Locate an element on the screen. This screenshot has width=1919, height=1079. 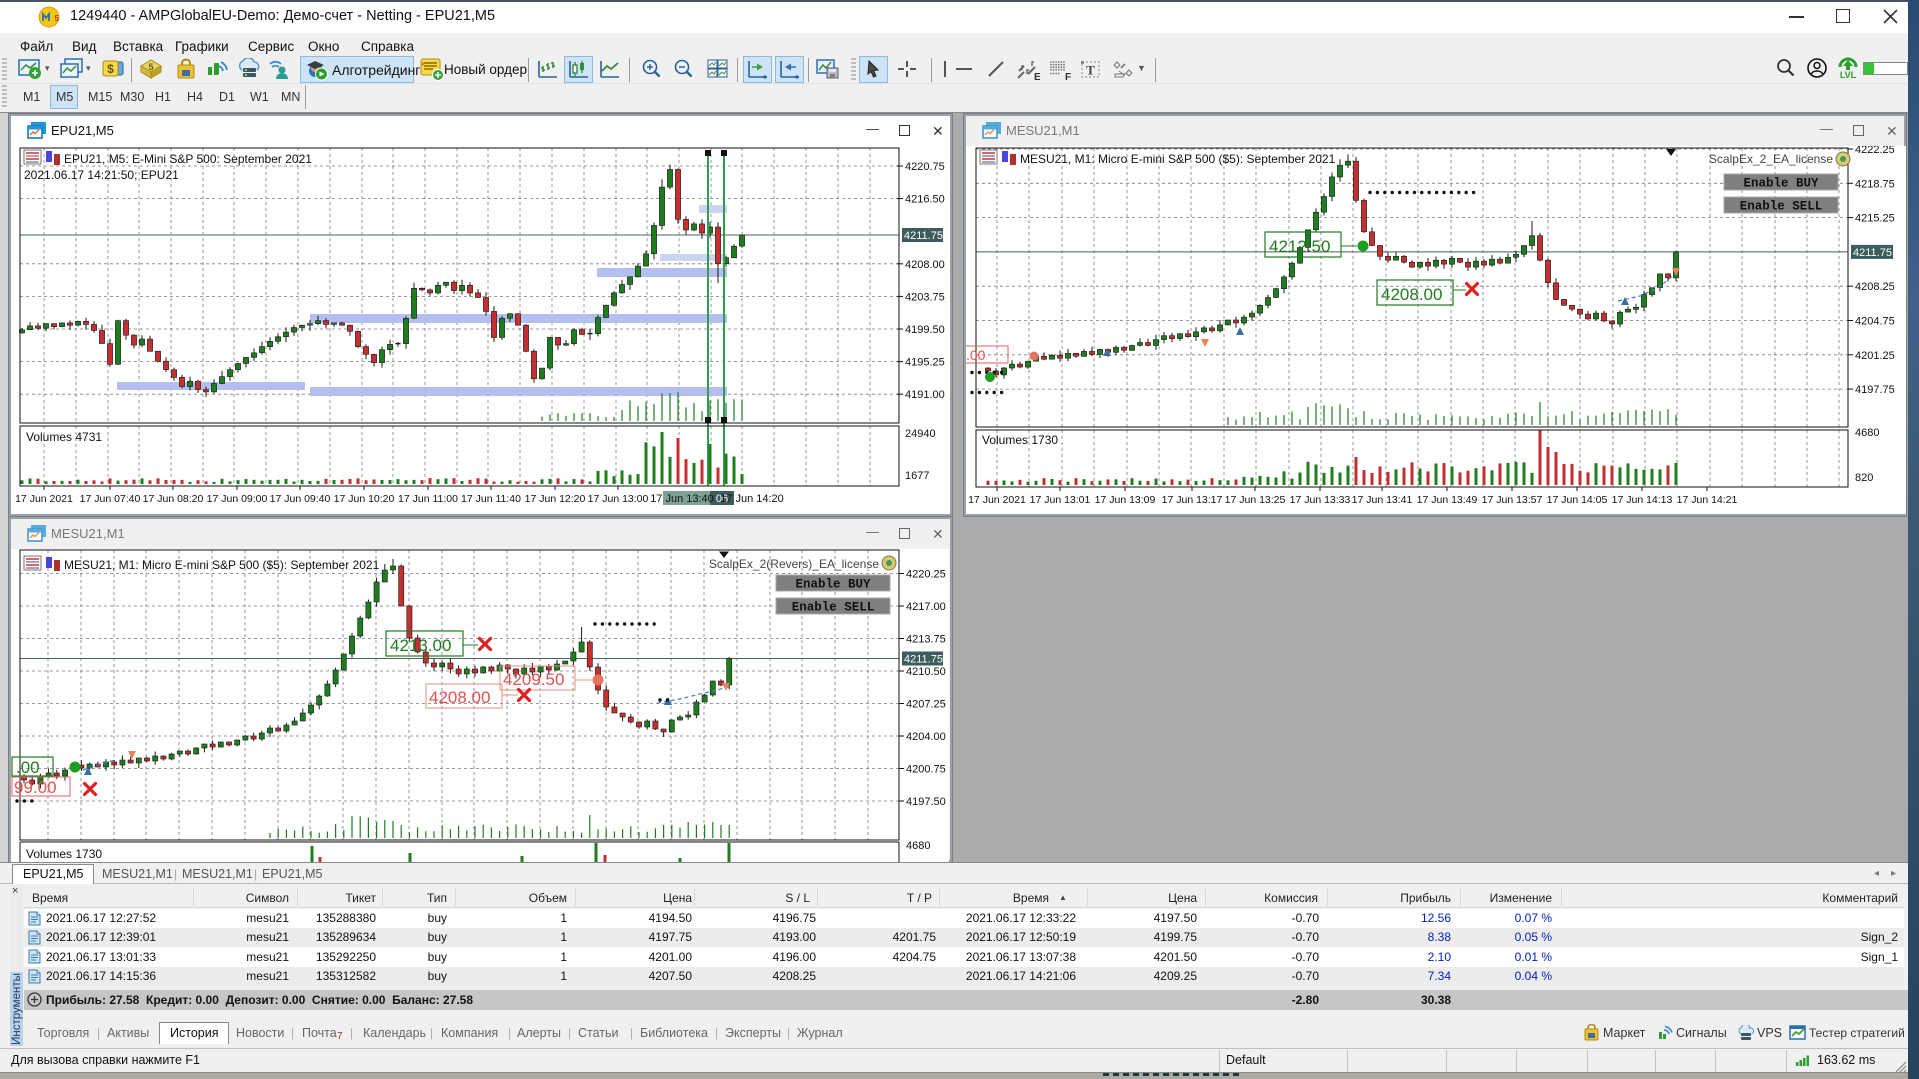
svg-text: 4201.25 is located at coordinates (1875, 356).